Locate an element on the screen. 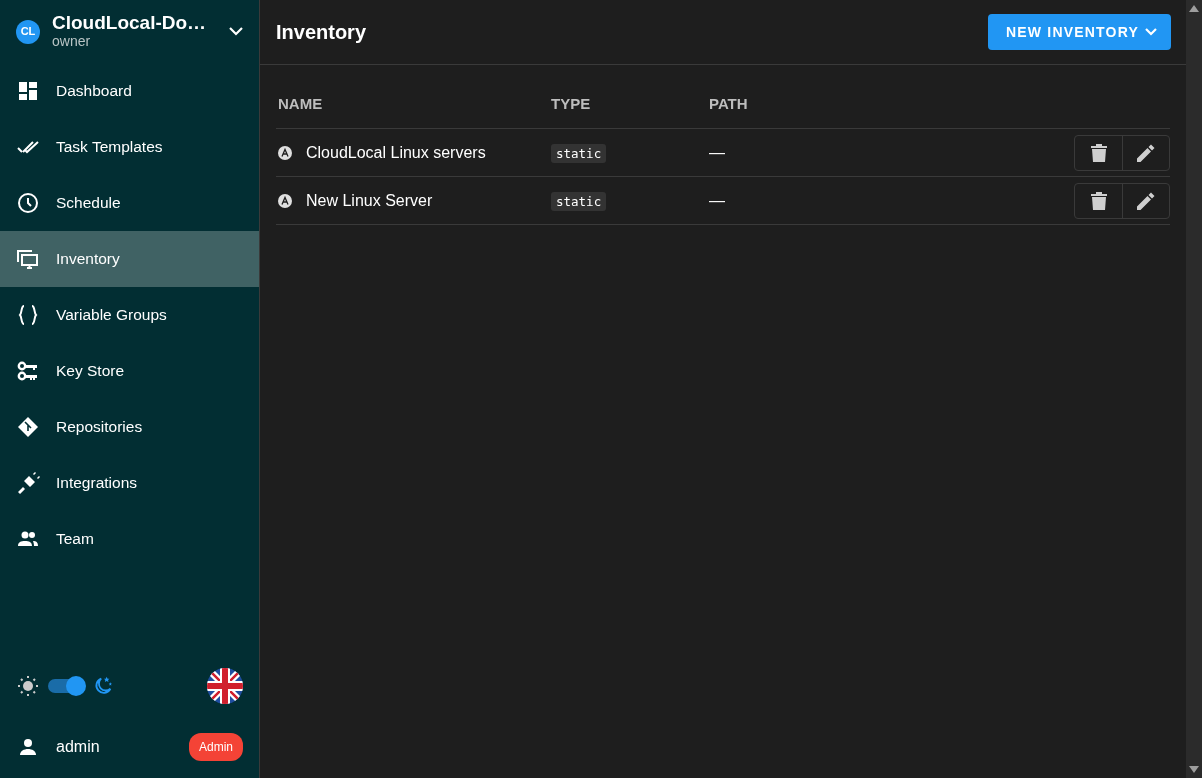  sidebar-item: Repositories is located at coordinates (129, 427).